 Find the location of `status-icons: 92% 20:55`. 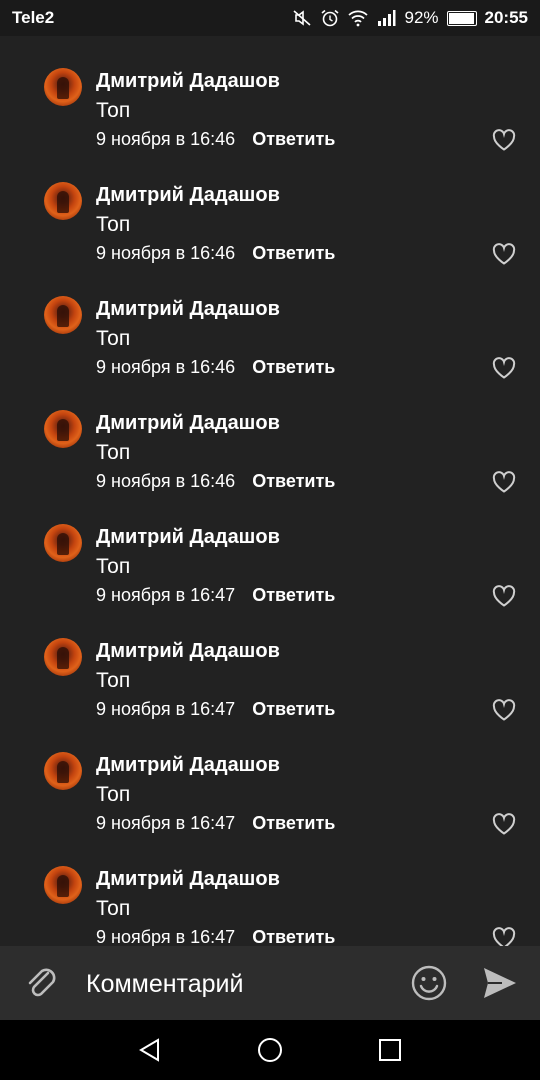

status-icons: 92% 20:55 is located at coordinates (410, 18).